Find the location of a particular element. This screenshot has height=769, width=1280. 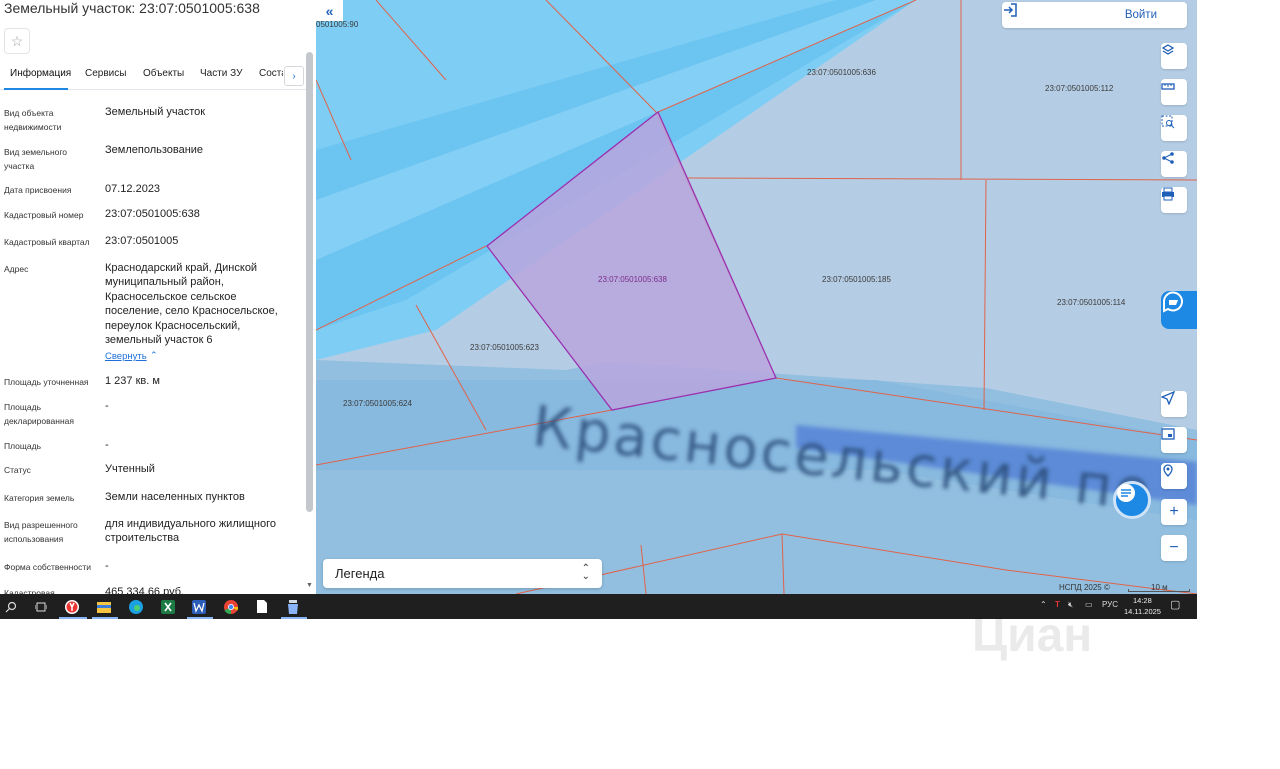

minus-icon: − is located at coordinates (1174, 547).